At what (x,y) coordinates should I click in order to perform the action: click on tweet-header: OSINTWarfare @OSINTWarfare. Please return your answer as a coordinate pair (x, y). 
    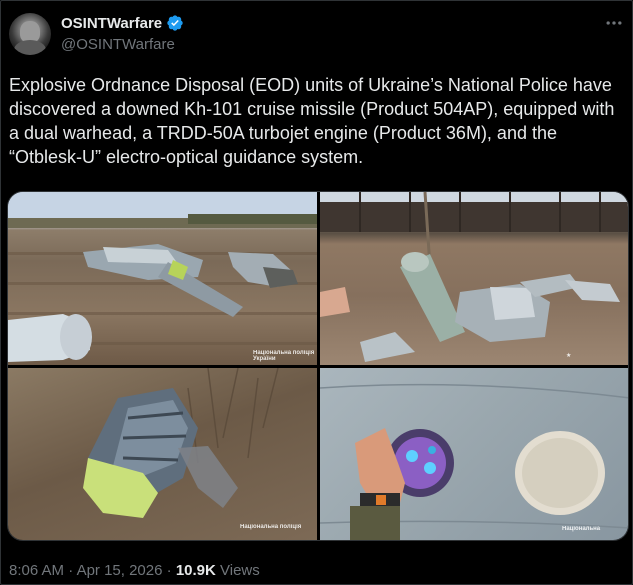
    Looking at the image, I should click on (316, 35).